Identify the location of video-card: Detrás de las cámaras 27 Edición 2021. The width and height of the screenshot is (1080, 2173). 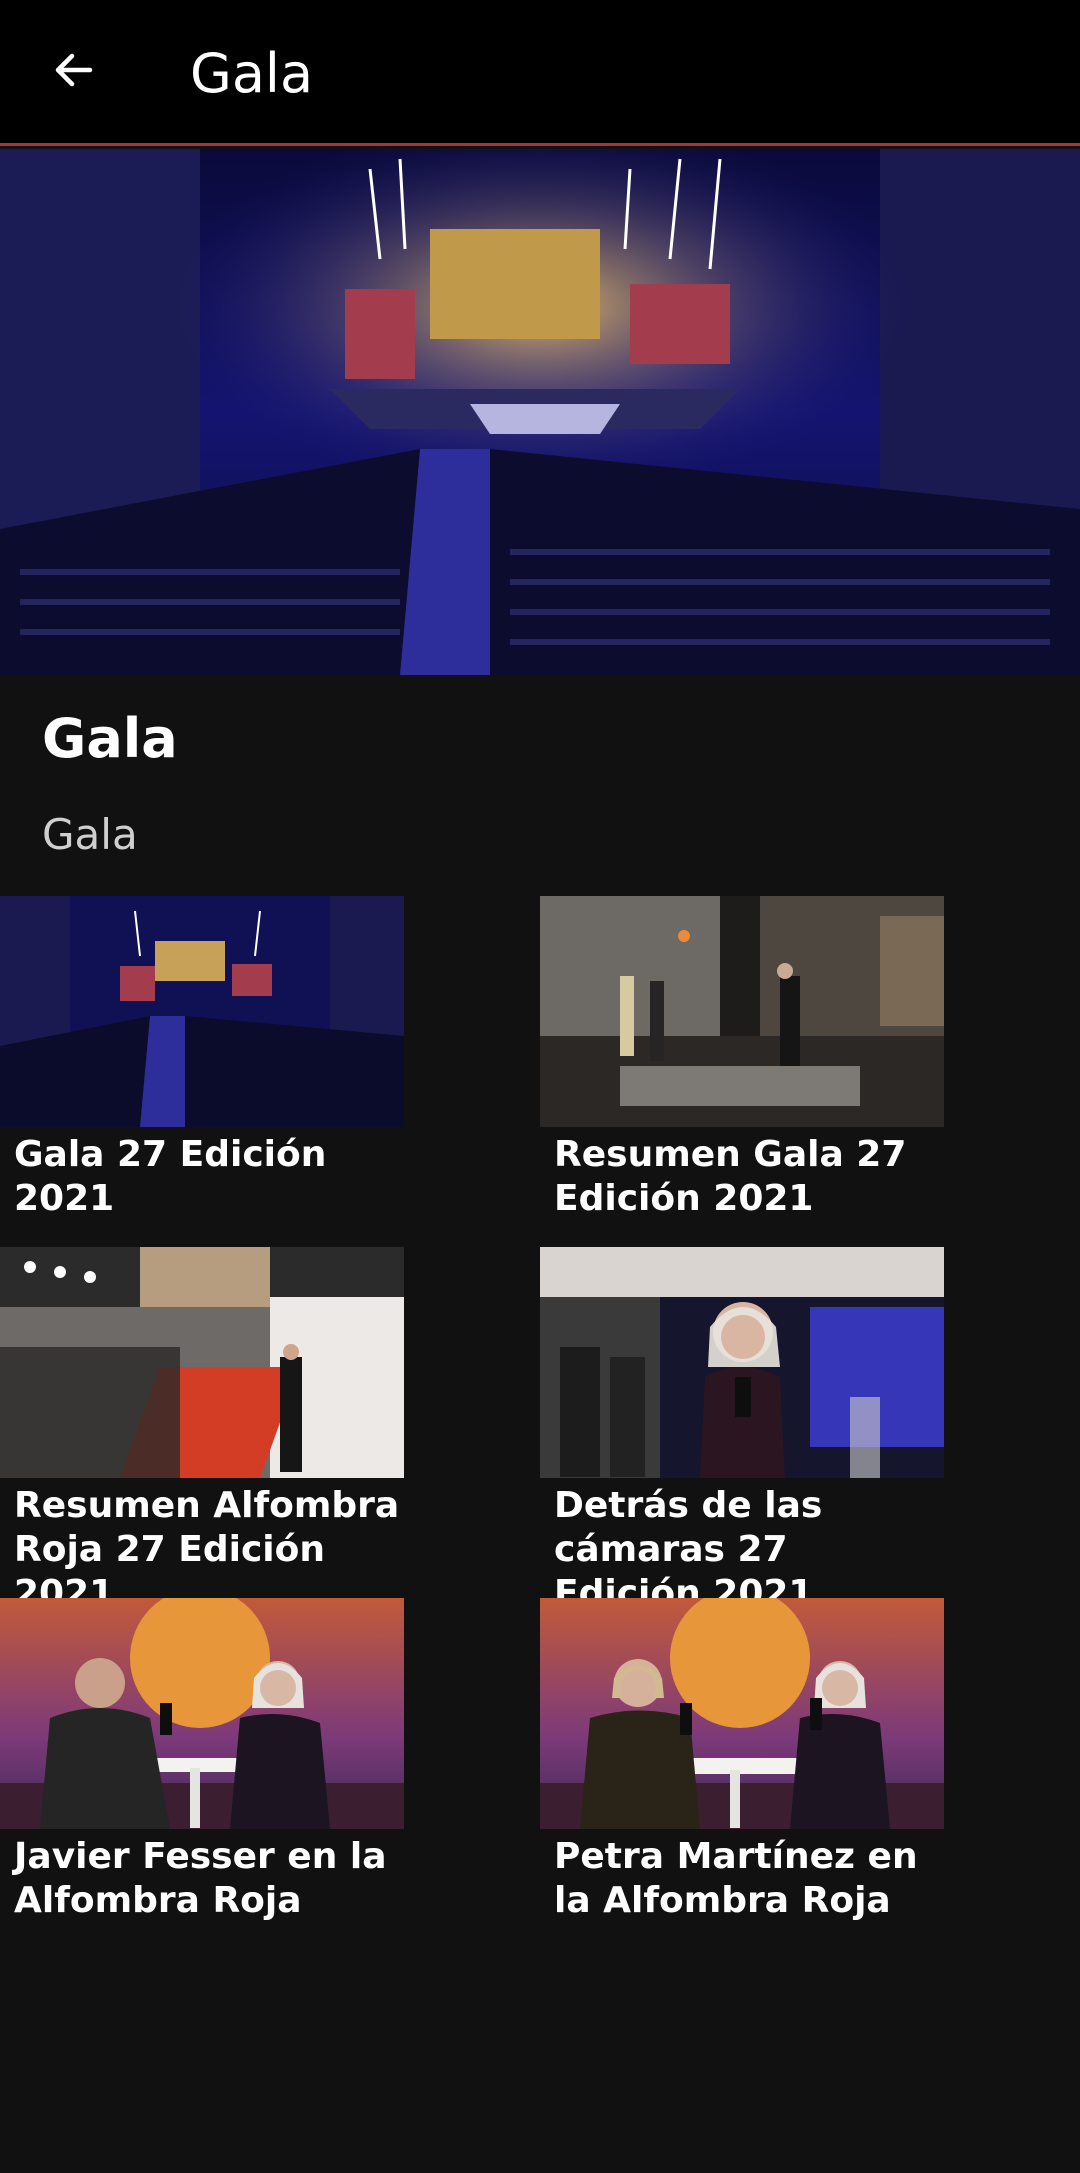
(742, 1431).